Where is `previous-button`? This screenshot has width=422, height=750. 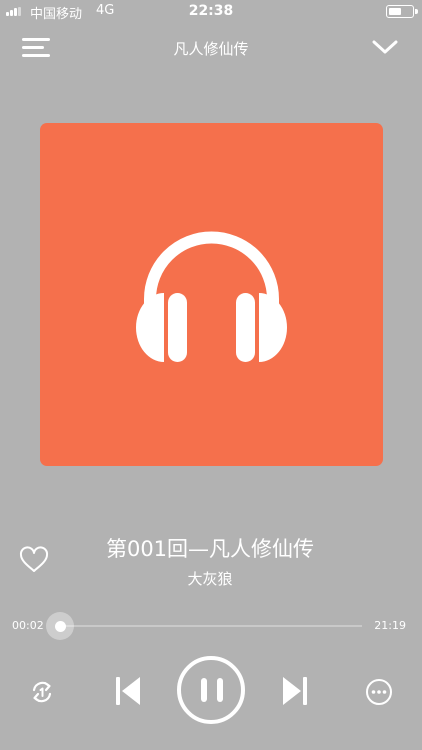 previous-button is located at coordinates (128, 691).